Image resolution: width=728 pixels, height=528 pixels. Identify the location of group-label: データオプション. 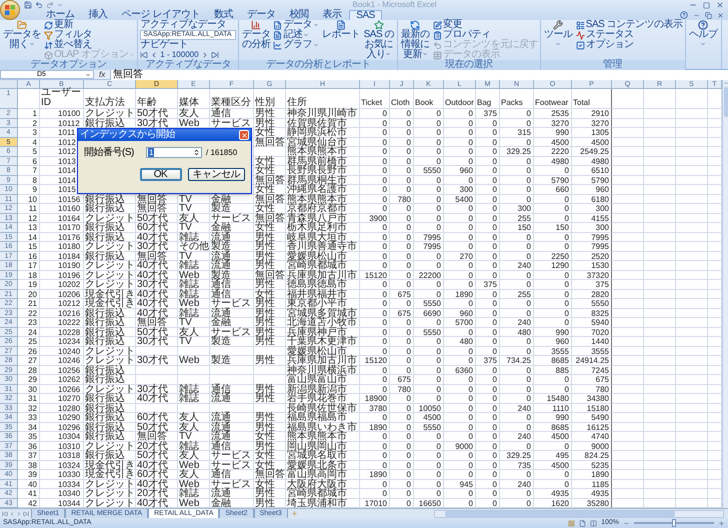
(69, 65).